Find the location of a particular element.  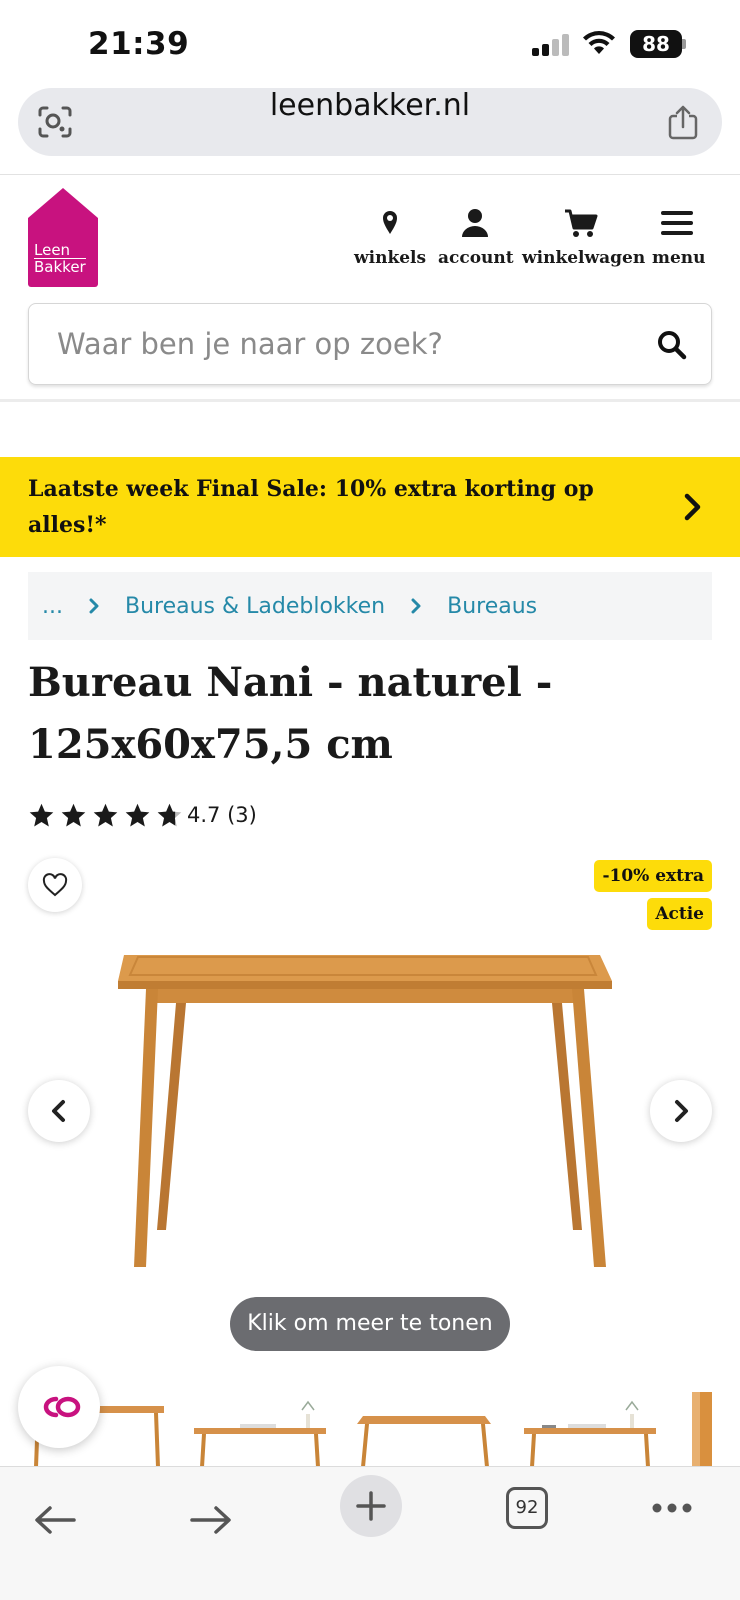

search-input is located at coordinates (347, 344).